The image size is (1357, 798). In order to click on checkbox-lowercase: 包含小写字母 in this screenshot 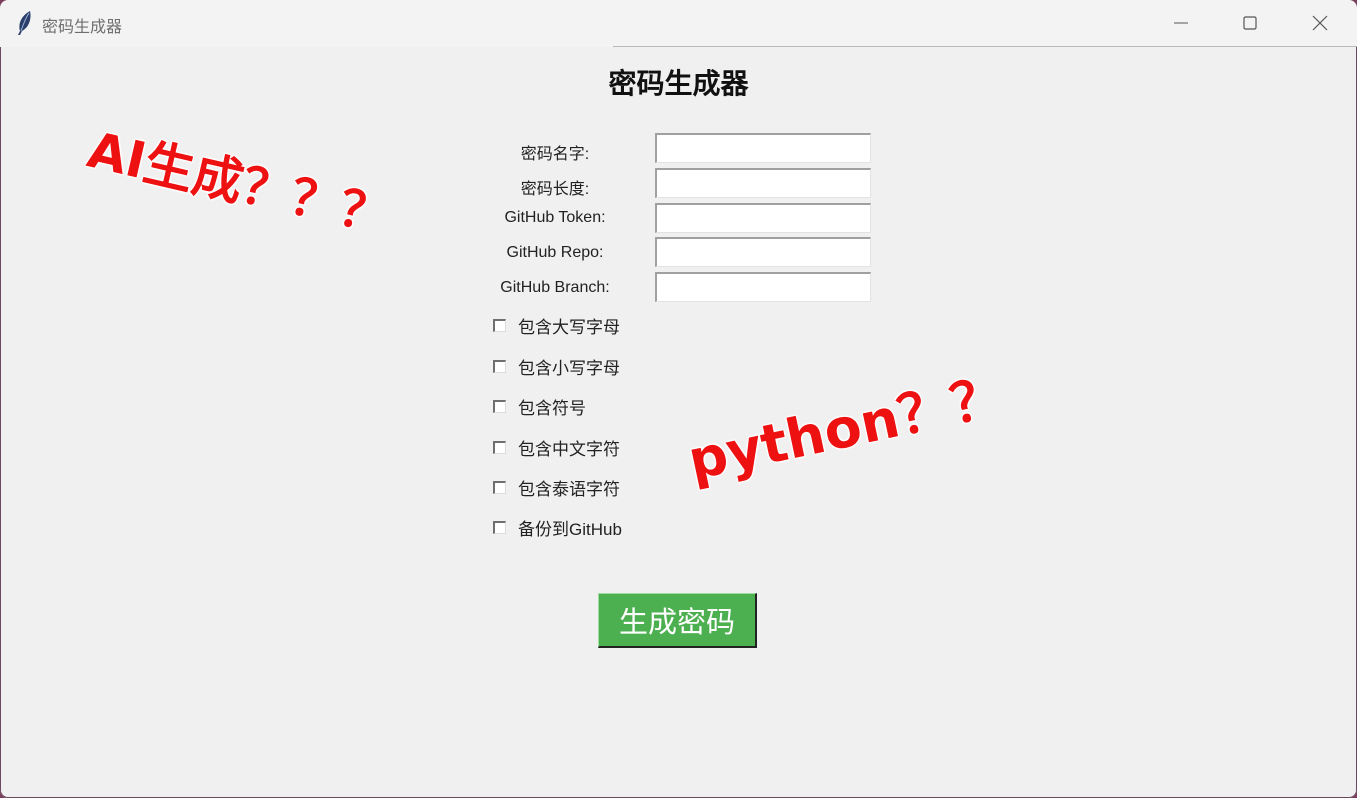, I will do `click(556, 366)`.